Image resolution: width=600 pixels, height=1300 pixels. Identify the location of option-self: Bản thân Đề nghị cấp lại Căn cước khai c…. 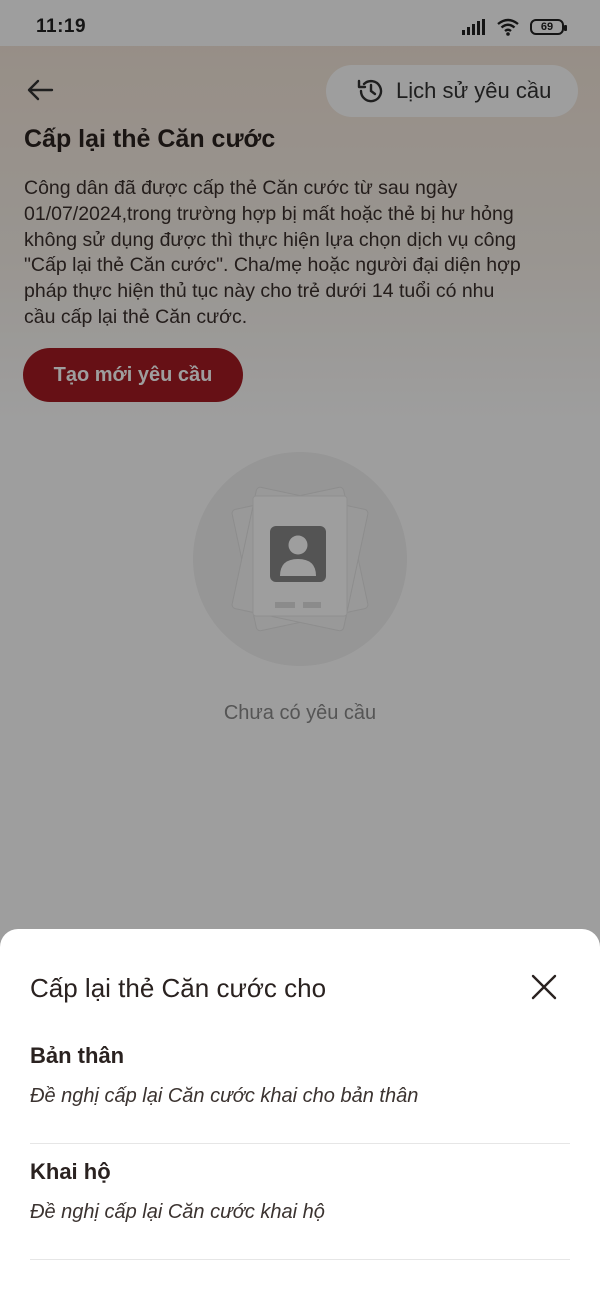
(300, 1088).